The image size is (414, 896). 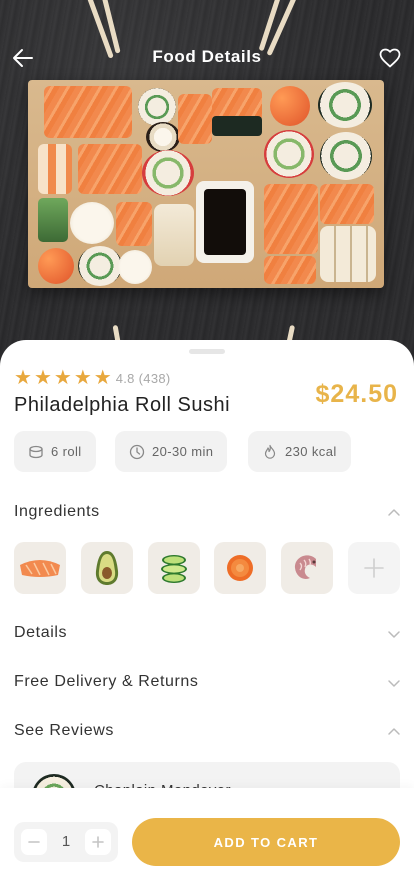 I want to click on soy-sauce-dish, so click(x=225, y=222).